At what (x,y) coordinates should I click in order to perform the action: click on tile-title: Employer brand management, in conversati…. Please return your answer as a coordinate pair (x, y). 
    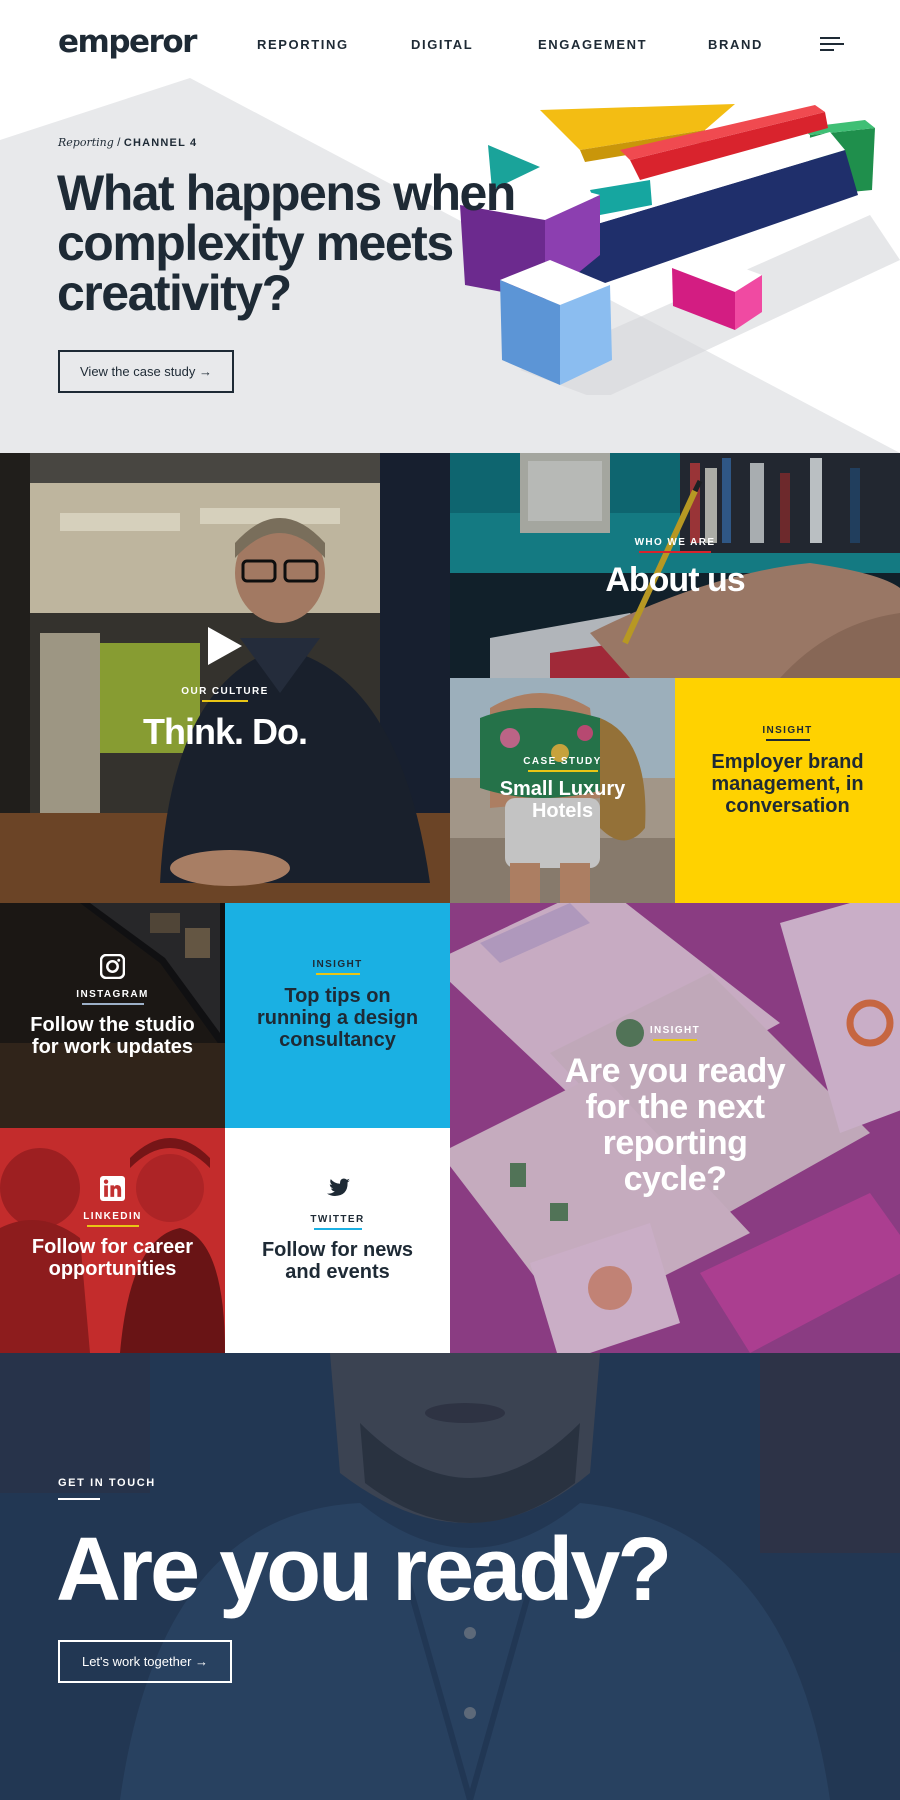
    Looking at the image, I should click on (787, 784).